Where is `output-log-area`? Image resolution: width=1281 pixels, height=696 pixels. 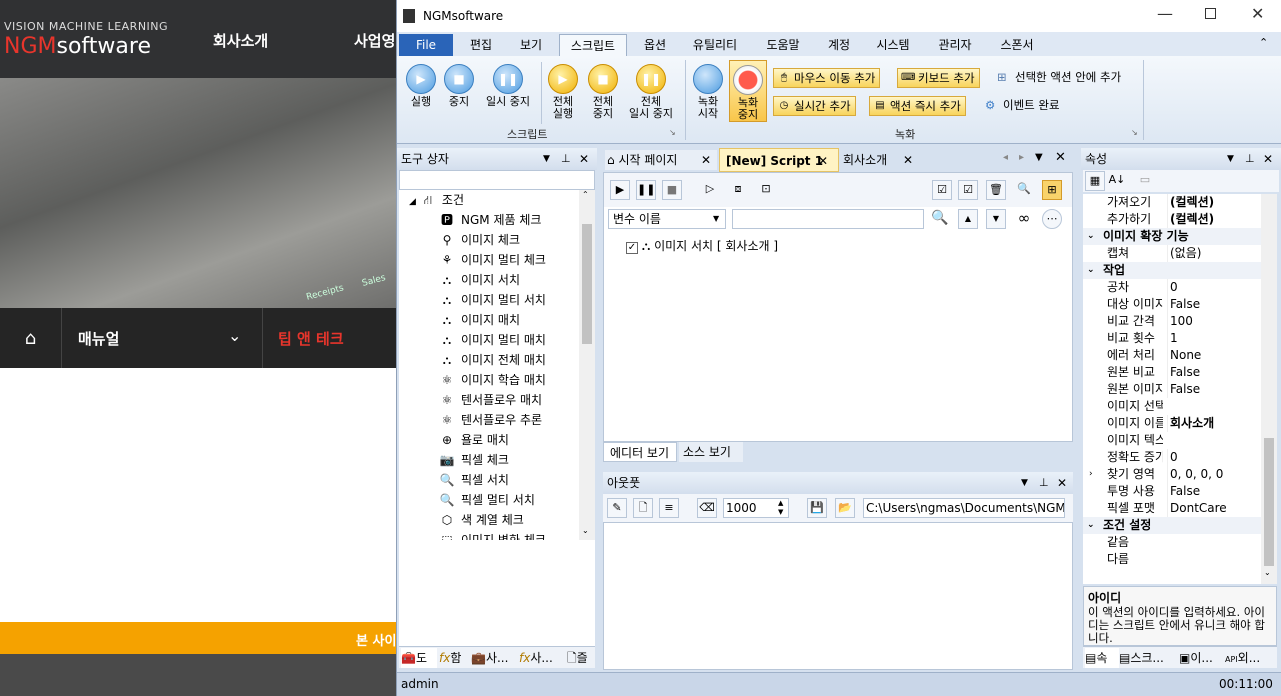 output-log-area is located at coordinates (838, 596).